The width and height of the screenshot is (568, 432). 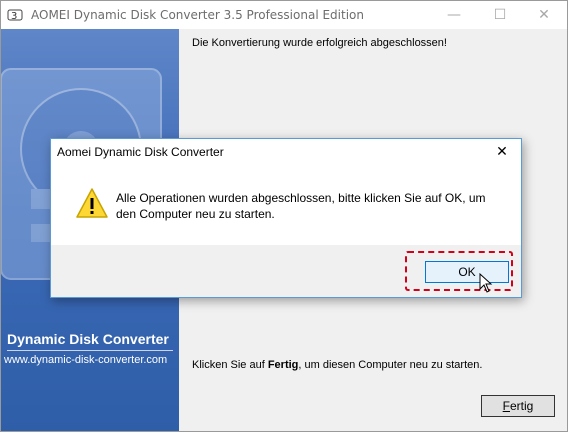 I want to click on finish-prefix: Klicken Sie auf, so click(x=230, y=365).